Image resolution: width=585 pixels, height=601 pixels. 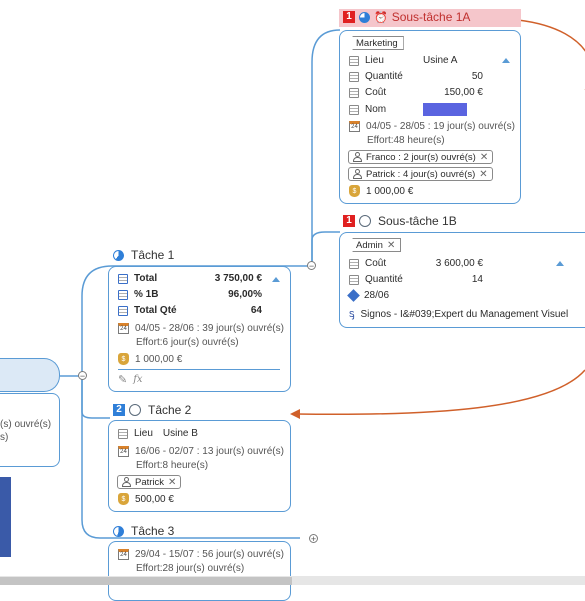 I want to click on tag-label: Marketing, so click(x=377, y=43).